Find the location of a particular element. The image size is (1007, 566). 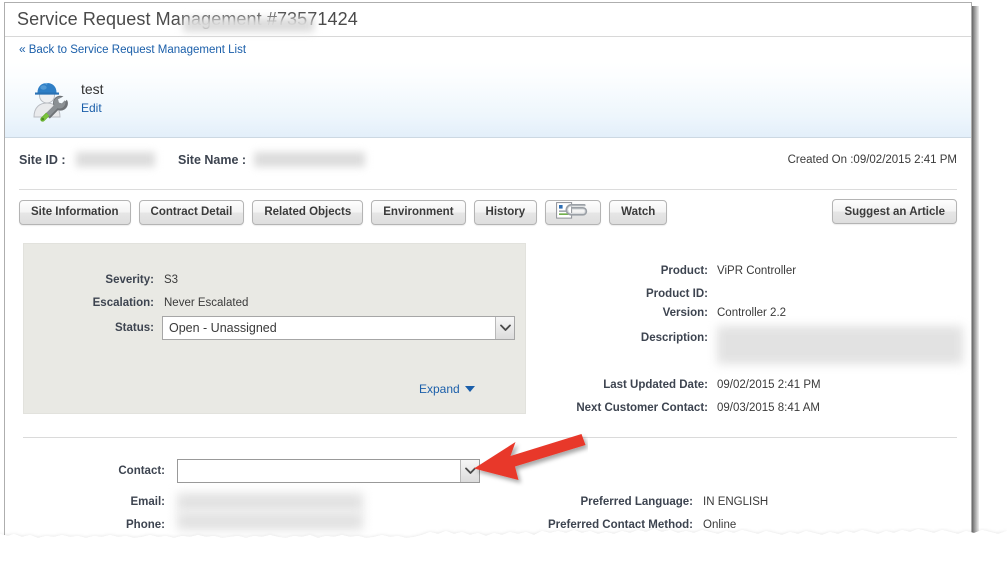

preferred-language-label: Preferred Language: is located at coordinates (636, 502).